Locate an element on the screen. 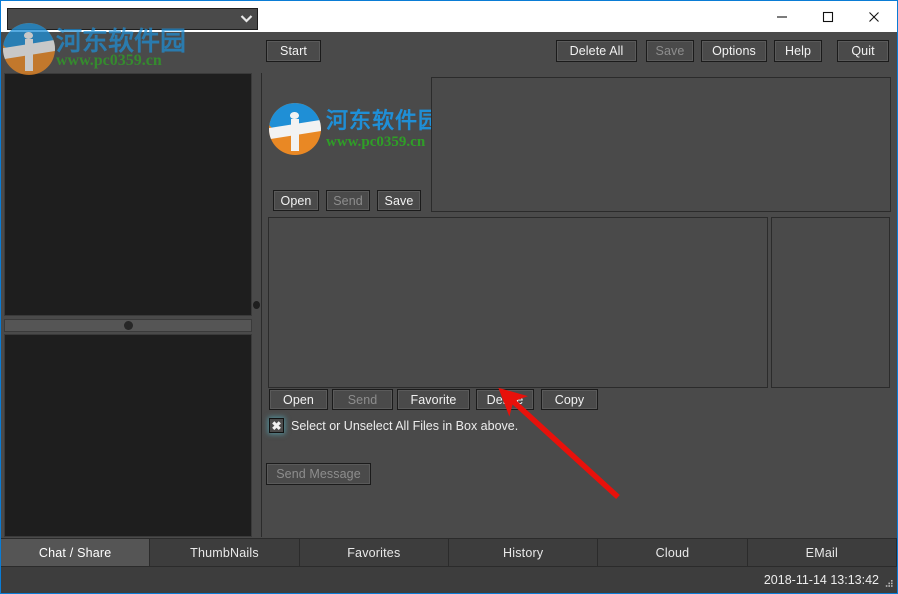 Image resolution: width=898 pixels, height=594 pixels. tab-favorites: Favorites is located at coordinates (374, 552).